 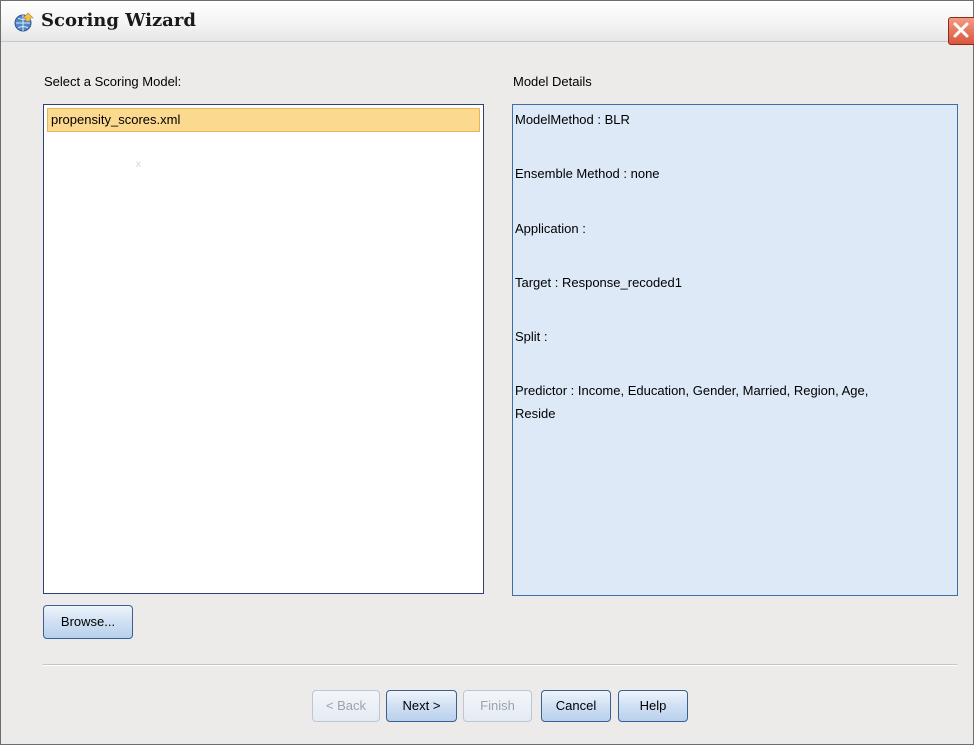 What do you see at coordinates (500, 665) in the screenshot?
I see `separator` at bounding box center [500, 665].